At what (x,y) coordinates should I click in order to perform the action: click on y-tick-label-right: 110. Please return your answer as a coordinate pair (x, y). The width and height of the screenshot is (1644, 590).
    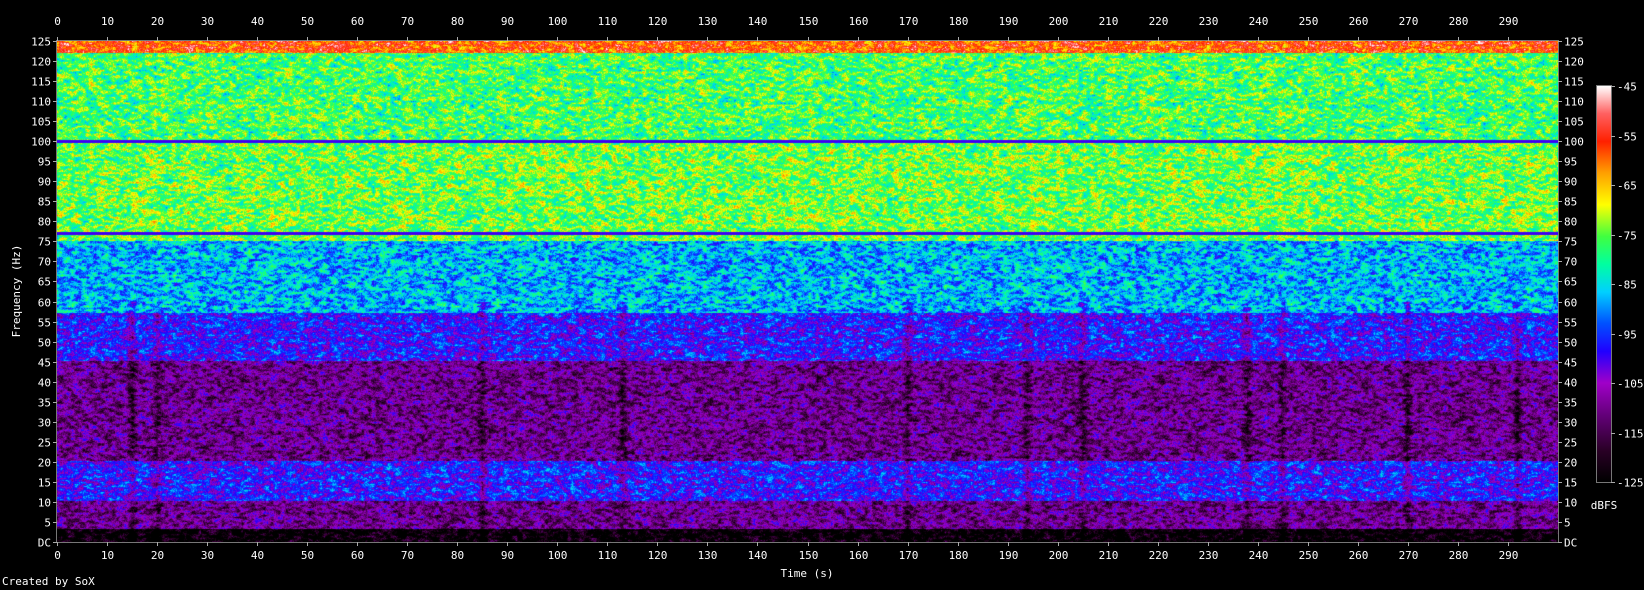
    Looking at the image, I should click on (1574, 102).